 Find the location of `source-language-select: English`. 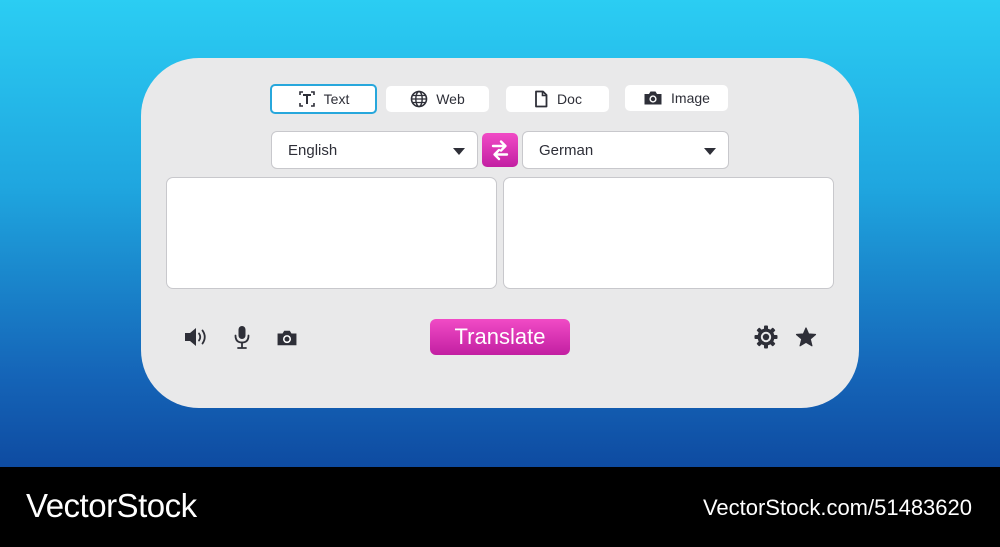

source-language-select: English is located at coordinates (374, 150).